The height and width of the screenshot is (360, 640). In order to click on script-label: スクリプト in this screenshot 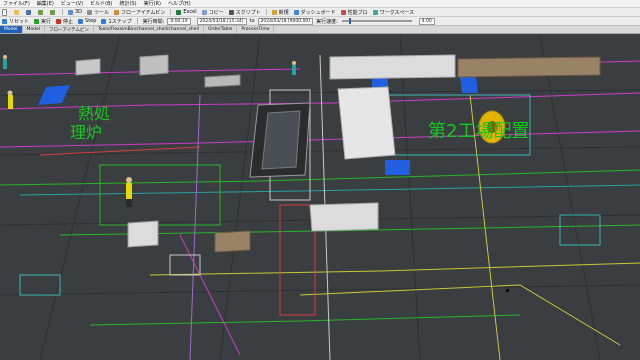, I will do `click(248, 12)`.